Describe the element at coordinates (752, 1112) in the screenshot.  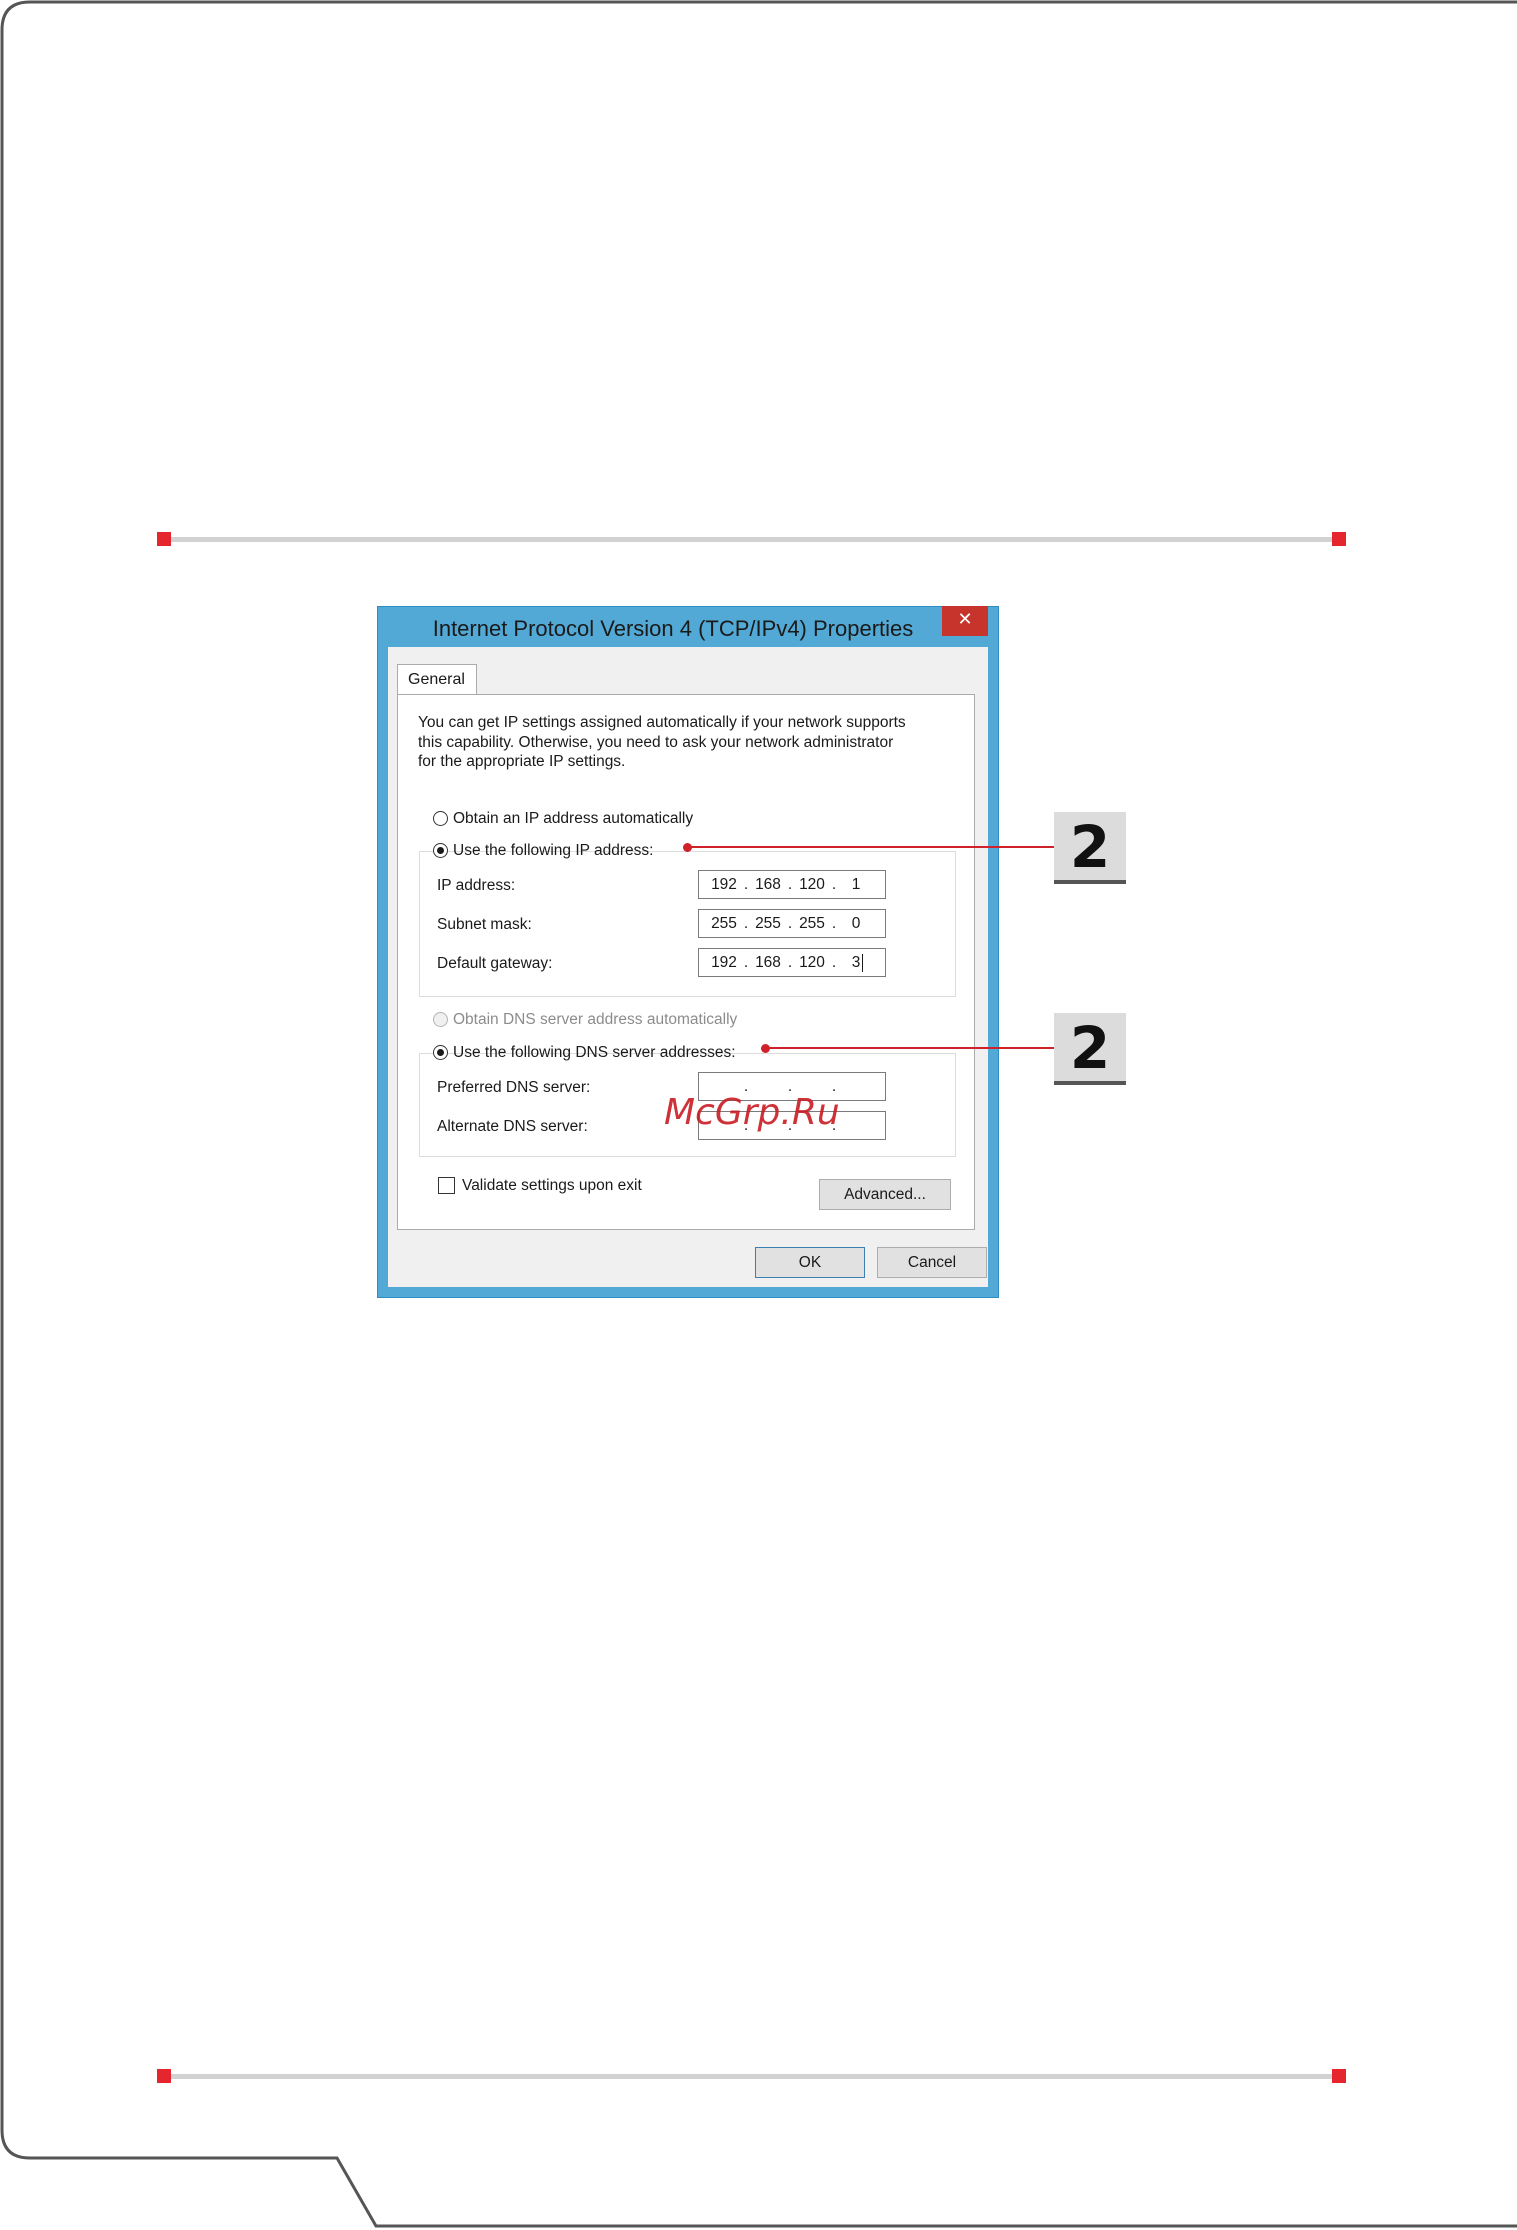
I see `watermark-text: McGrp.Ru` at that location.